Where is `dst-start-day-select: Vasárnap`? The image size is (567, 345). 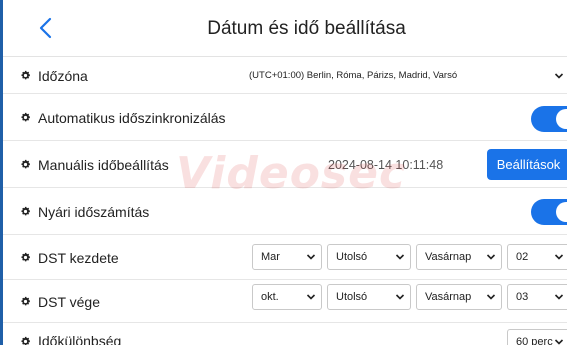 dst-start-day-select: Vasárnap is located at coordinates (459, 257).